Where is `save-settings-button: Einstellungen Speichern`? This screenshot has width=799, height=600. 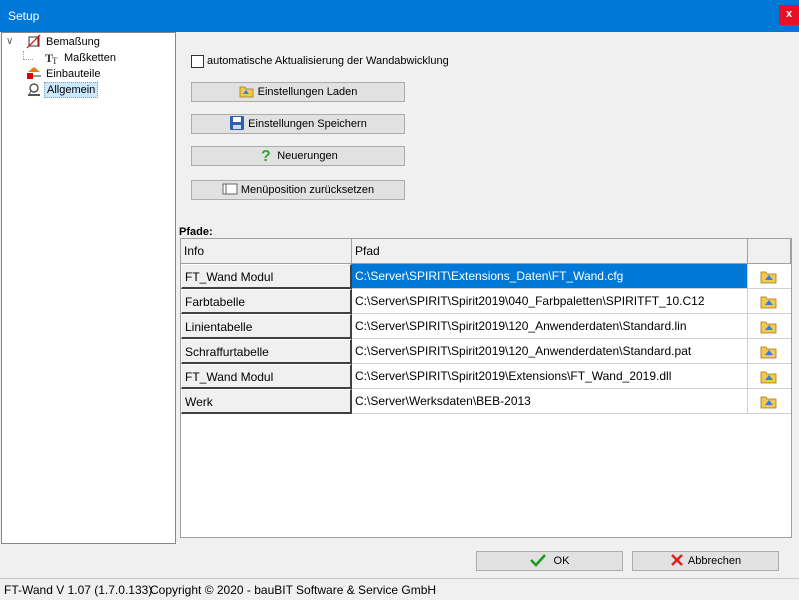 save-settings-button: Einstellungen Speichern is located at coordinates (298, 124).